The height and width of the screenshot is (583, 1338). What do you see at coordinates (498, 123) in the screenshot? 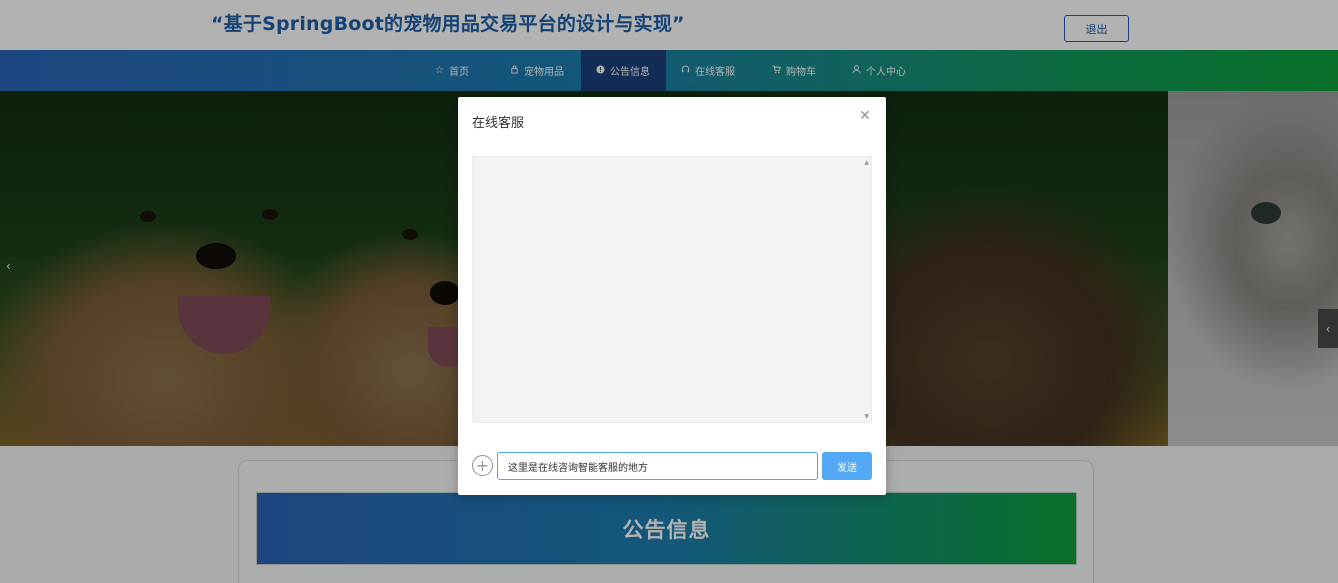
I see `dialog-title: 在线客服` at bounding box center [498, 123].